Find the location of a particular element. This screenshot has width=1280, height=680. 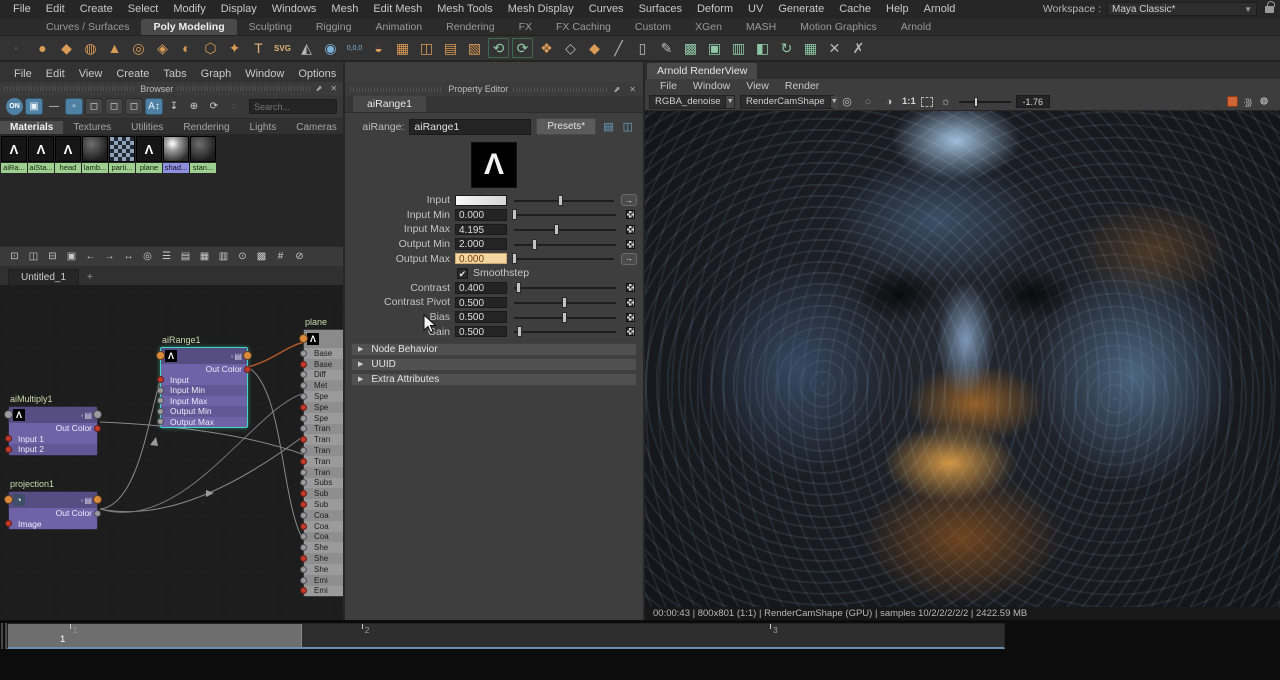

browser-toolbar-icon: ◻ is located at coordinates (114, 106).